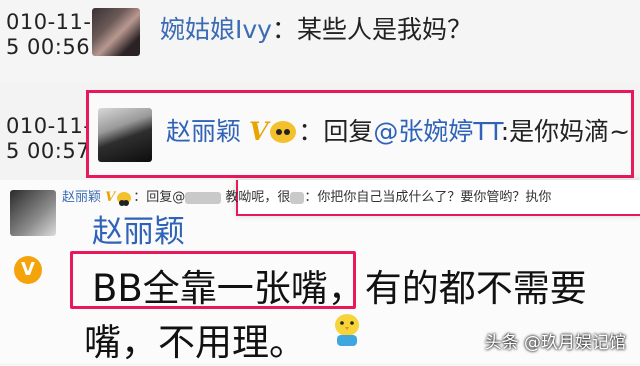  Describe the element at coordinates (436, 131) in the screenshot. I see `mention-link: @张婉婷TT` at that location.